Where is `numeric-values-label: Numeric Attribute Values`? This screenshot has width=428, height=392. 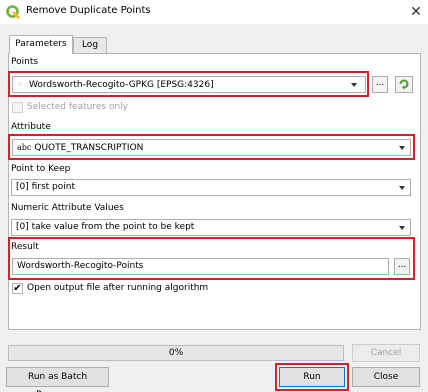
numeric-values-label: Numeric Attribute Values is located at coordinates (67, 208).